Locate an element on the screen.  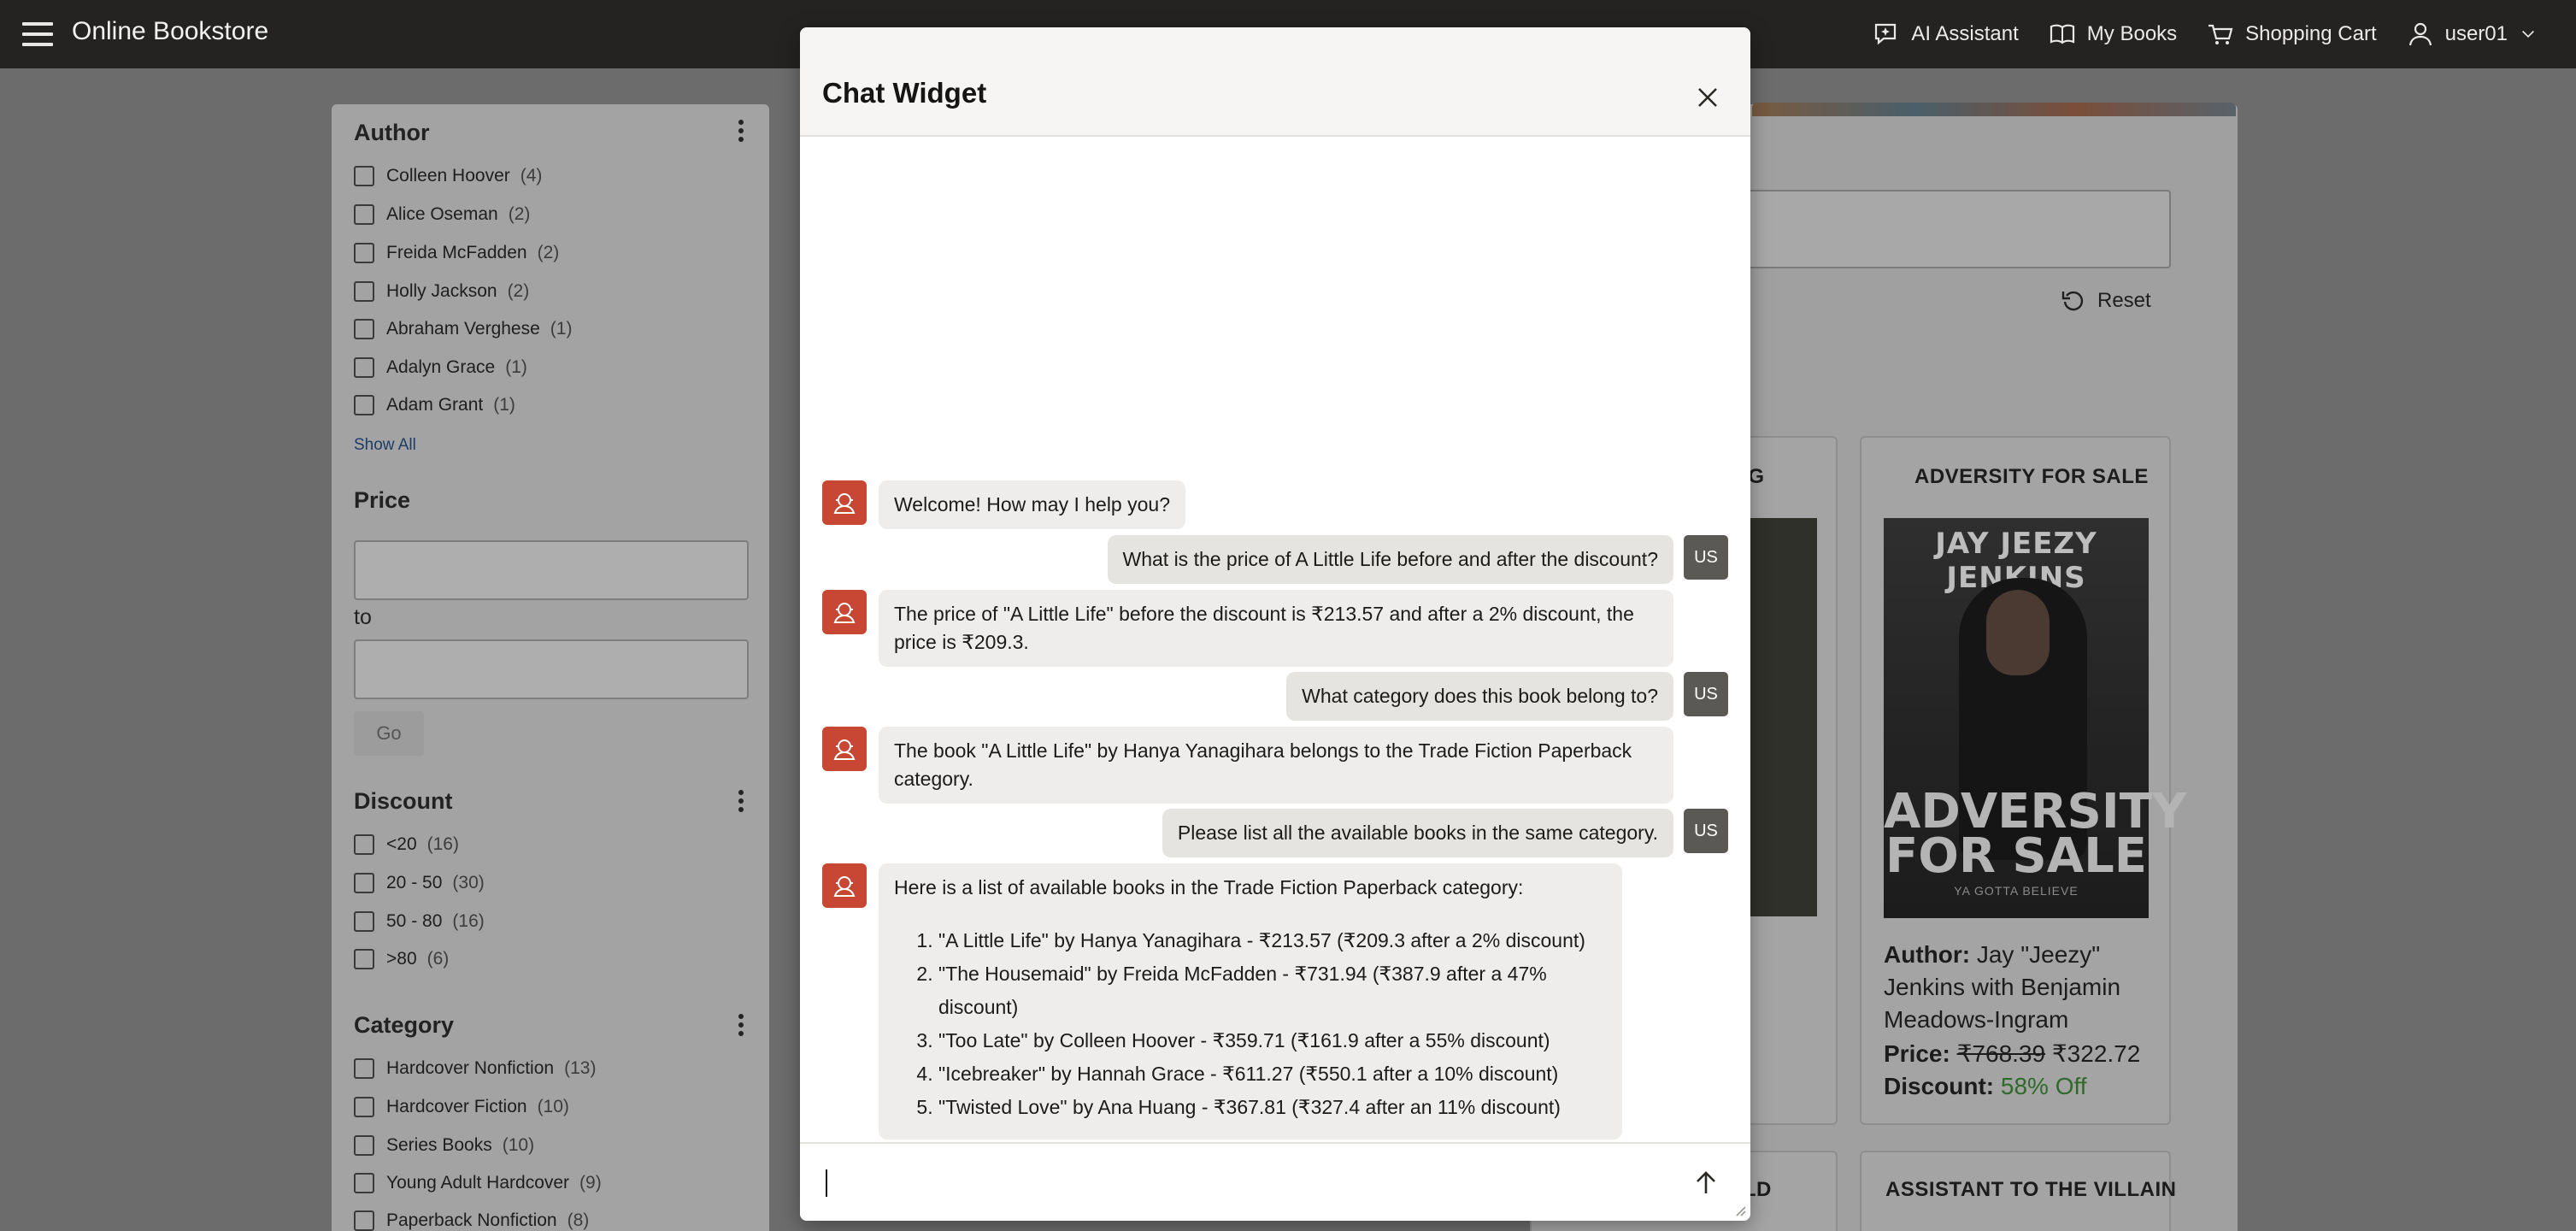
close-icon is located at coordinates (1708, 97).